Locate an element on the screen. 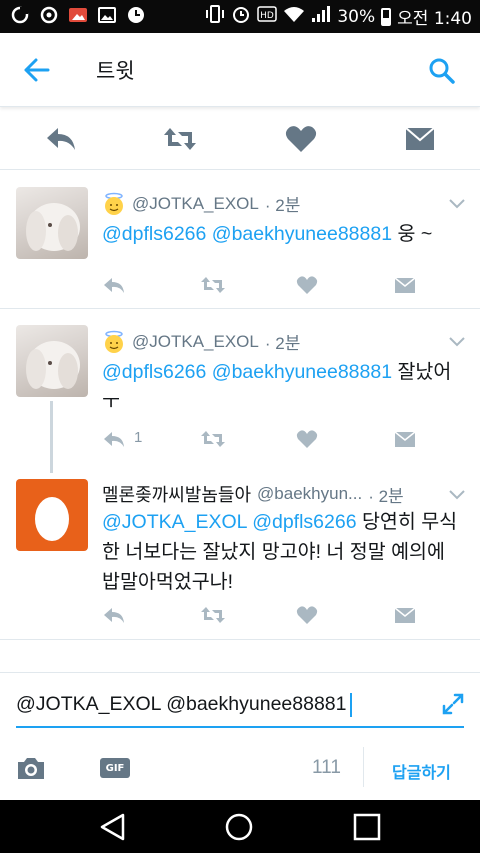  chrome-icon is located at coordinates (49, 15).